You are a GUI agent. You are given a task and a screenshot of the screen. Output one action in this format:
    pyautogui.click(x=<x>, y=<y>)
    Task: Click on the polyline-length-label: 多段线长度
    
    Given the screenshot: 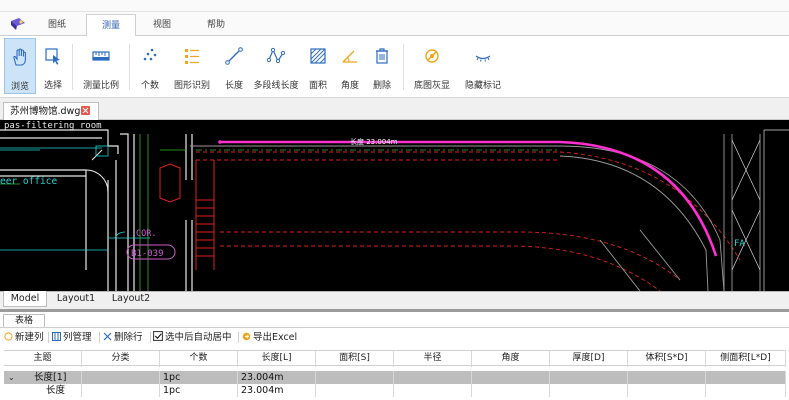 What is the action you would take?
    pyautogui.click(x=276, y=86)
    